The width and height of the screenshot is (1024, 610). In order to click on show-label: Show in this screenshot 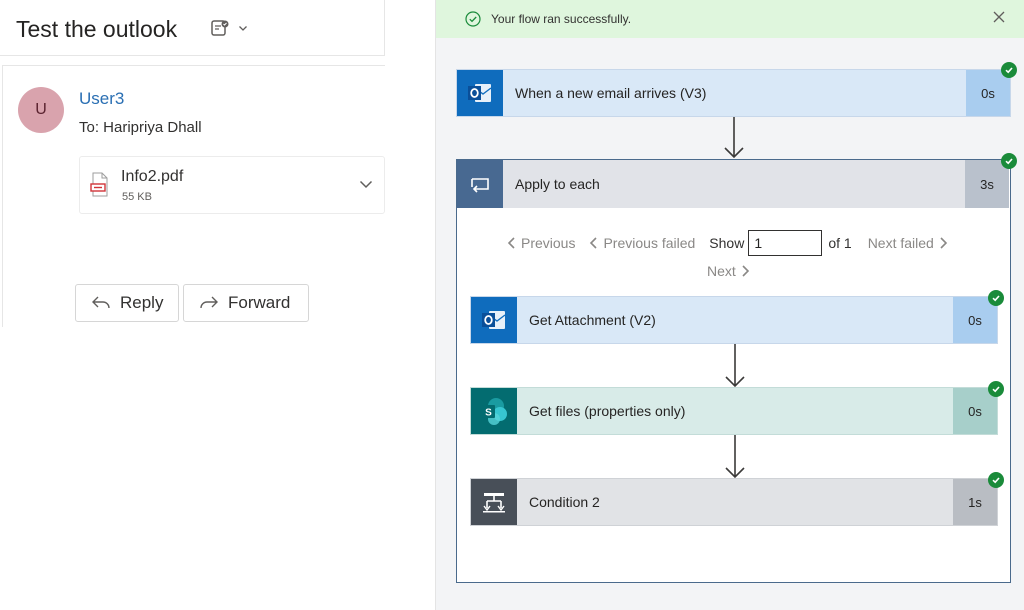, I will do `click(727, 243)`.